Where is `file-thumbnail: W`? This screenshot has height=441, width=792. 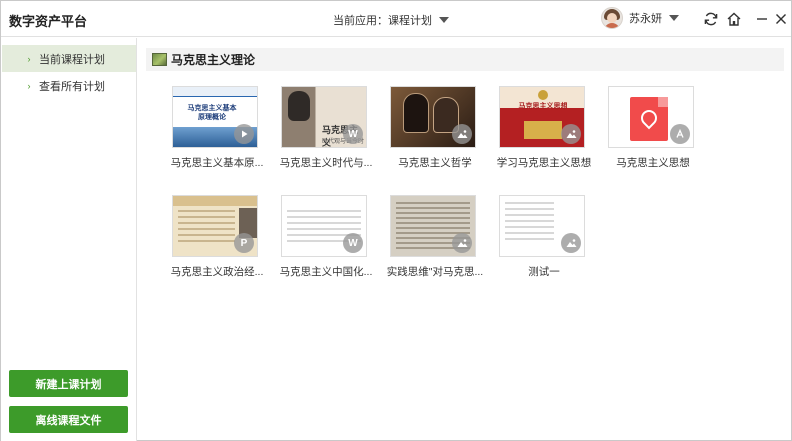
file-thumbnail: W is located at coordinates (324, 226).